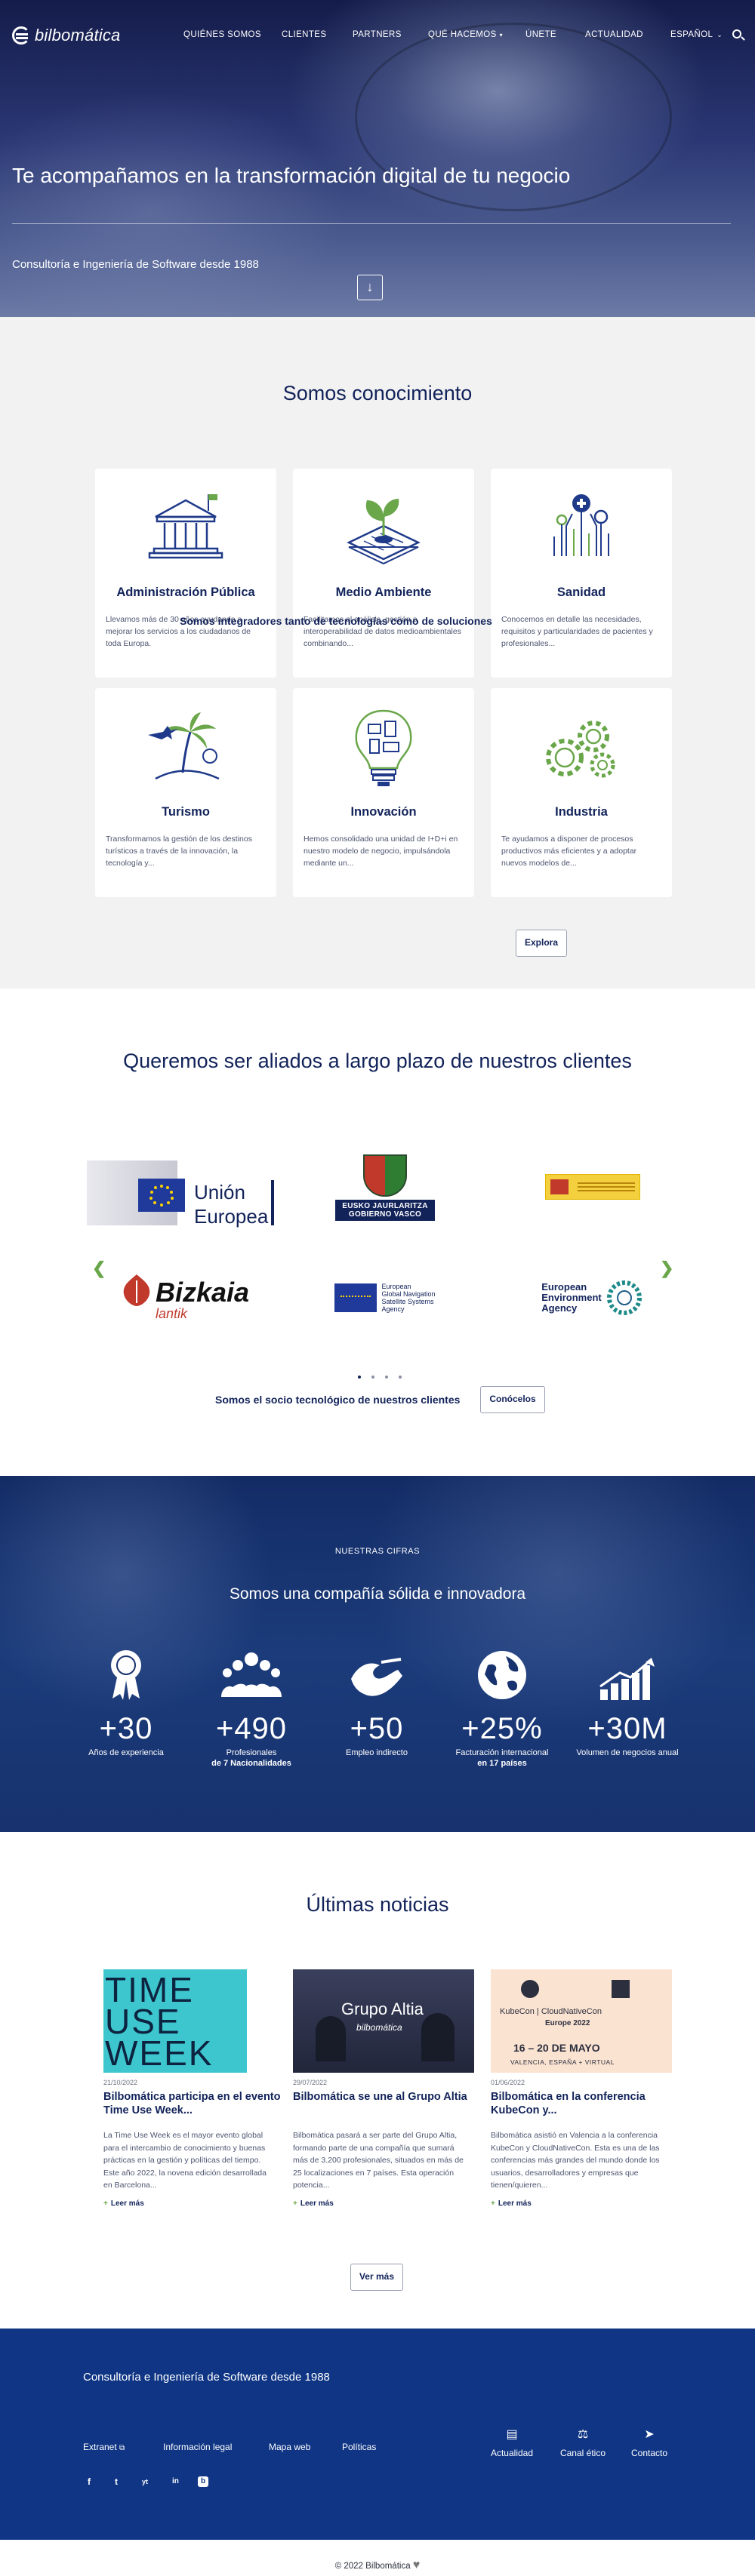 This screenshot has height=2576, width=755. I want to click on explore-button: Explora, so click(542, 943).